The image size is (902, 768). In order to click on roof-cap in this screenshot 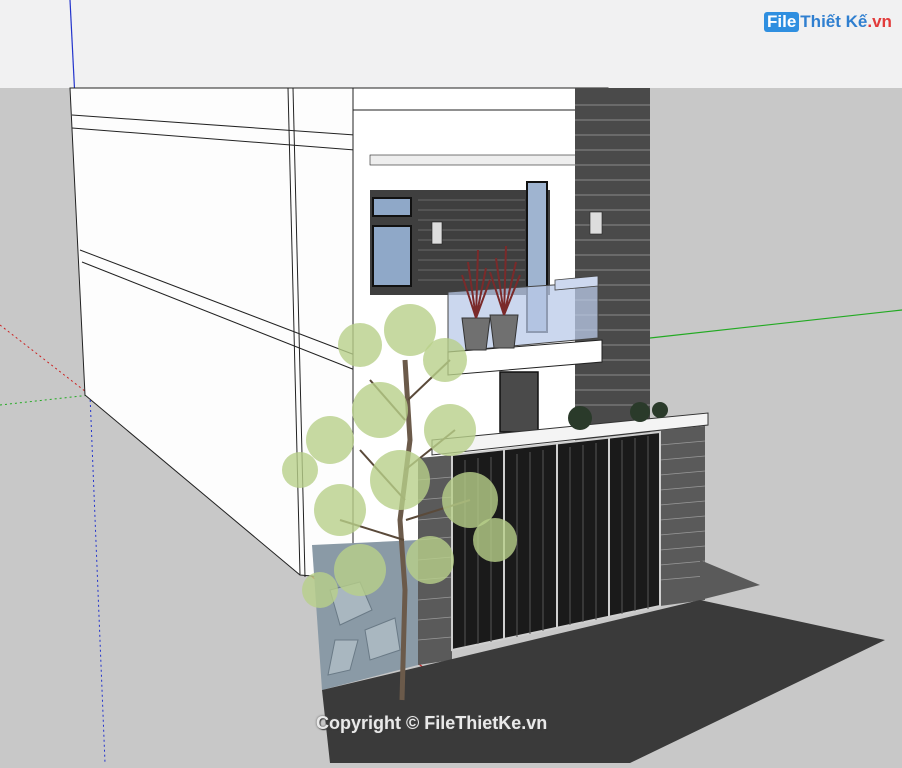, I will do `click(479, 99)`.